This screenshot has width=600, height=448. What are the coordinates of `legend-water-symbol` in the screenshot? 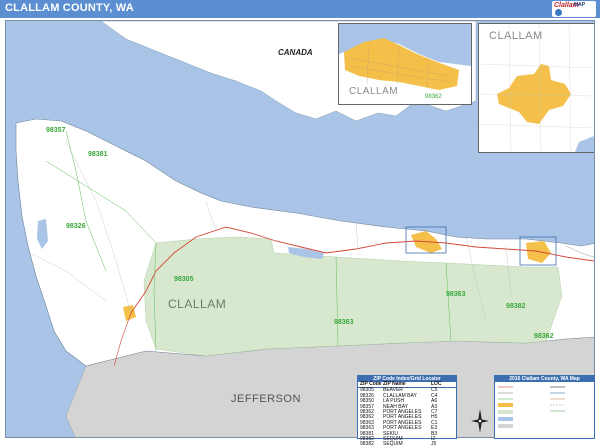 It's located at (505, 419).